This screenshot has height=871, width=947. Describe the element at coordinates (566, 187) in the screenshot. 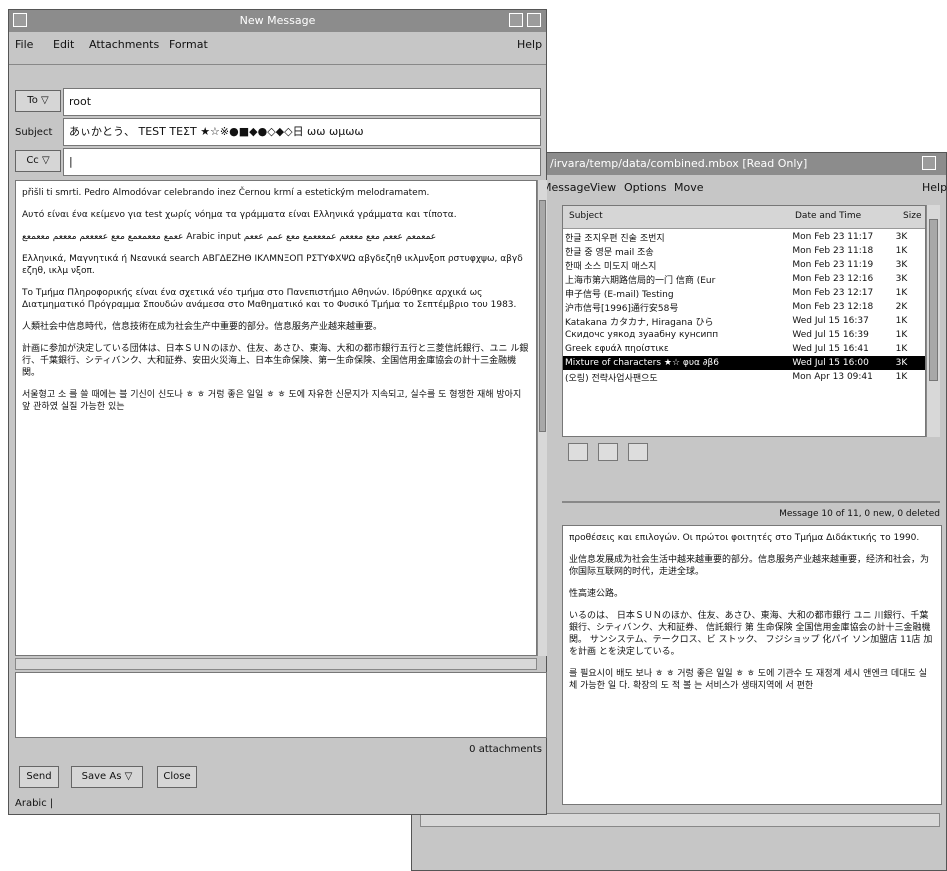

I see `menu-message: Message` at that location.